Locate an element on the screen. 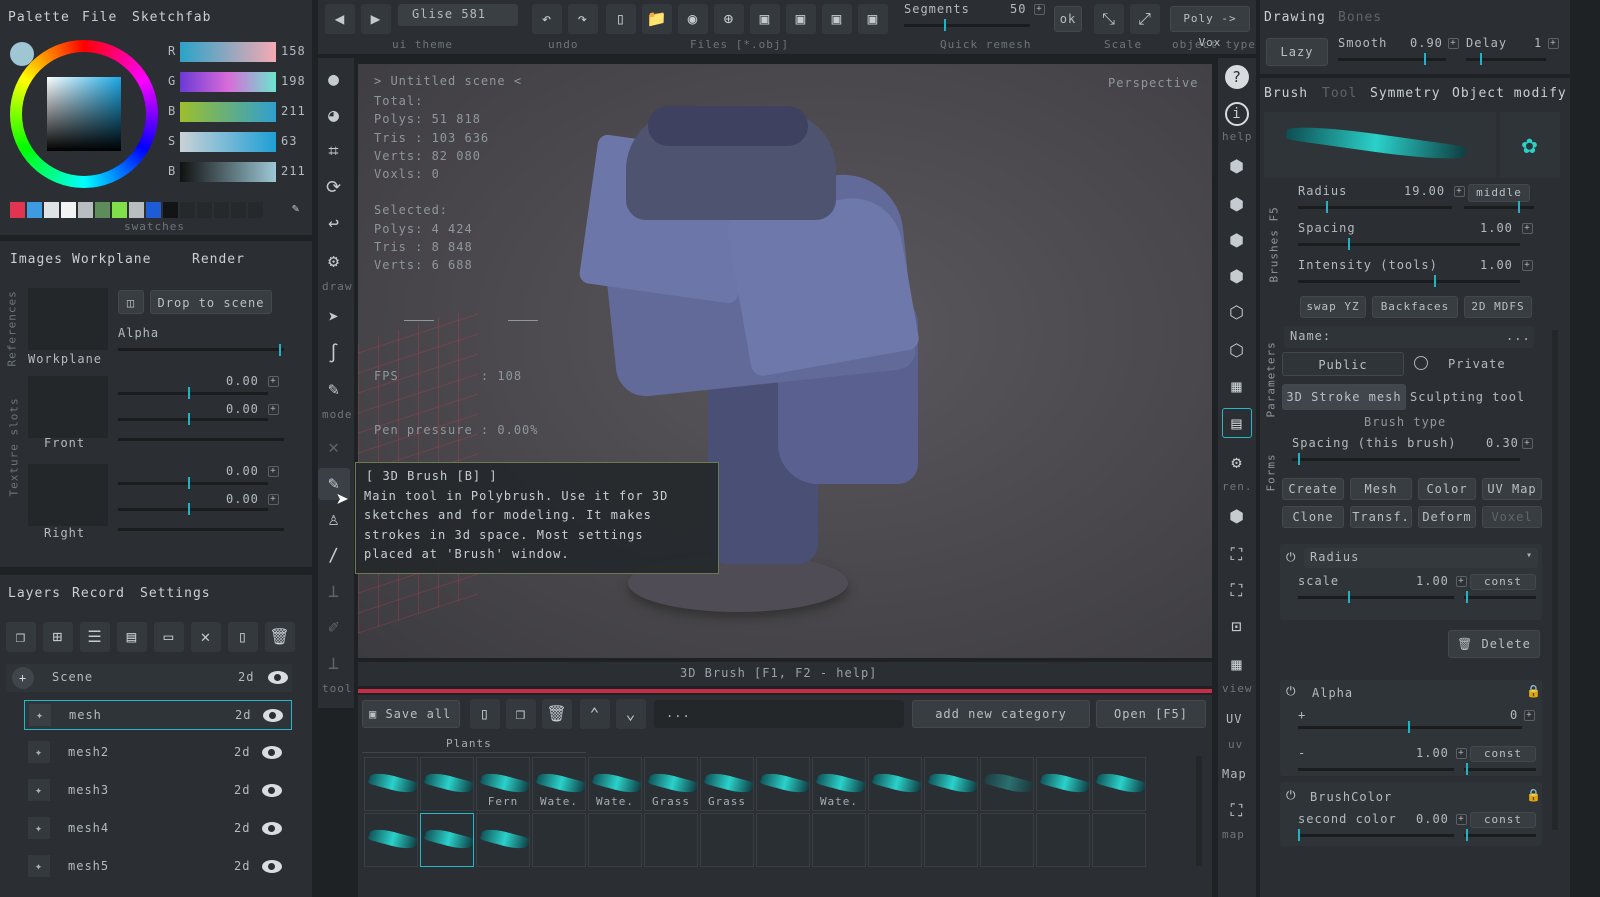 The height and width of the screenshot is (897, 1600). transform-button: Transf. is located at coordinates (1381, 517).